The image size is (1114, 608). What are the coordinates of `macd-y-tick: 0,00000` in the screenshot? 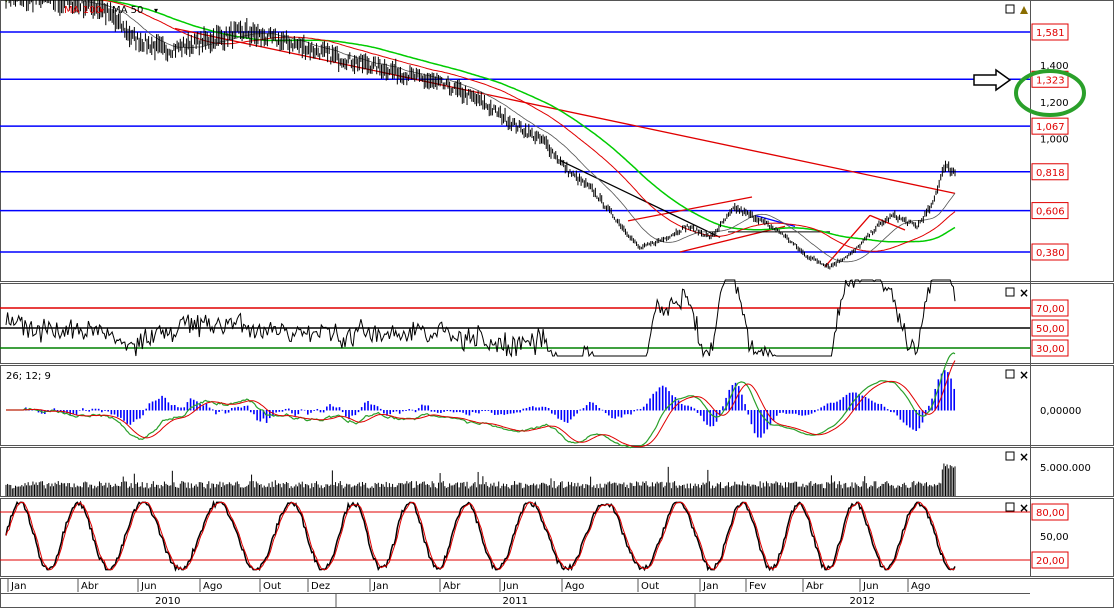 It's located at (1060, 411).